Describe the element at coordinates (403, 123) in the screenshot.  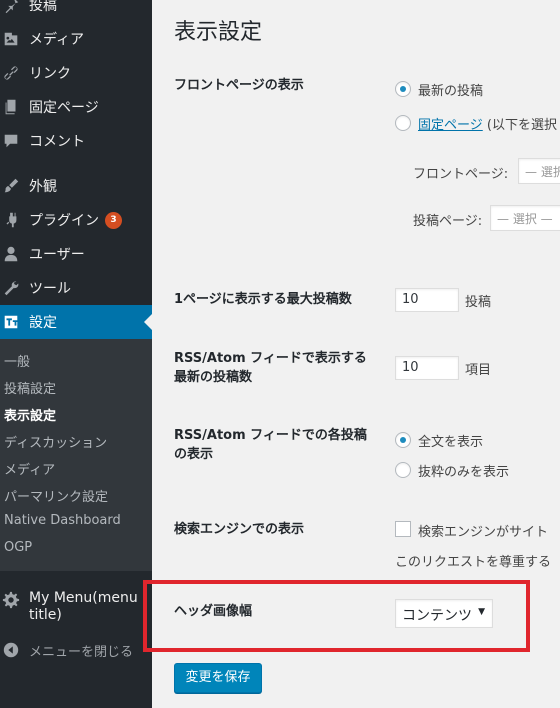
I see `static-page-radio` at that location.